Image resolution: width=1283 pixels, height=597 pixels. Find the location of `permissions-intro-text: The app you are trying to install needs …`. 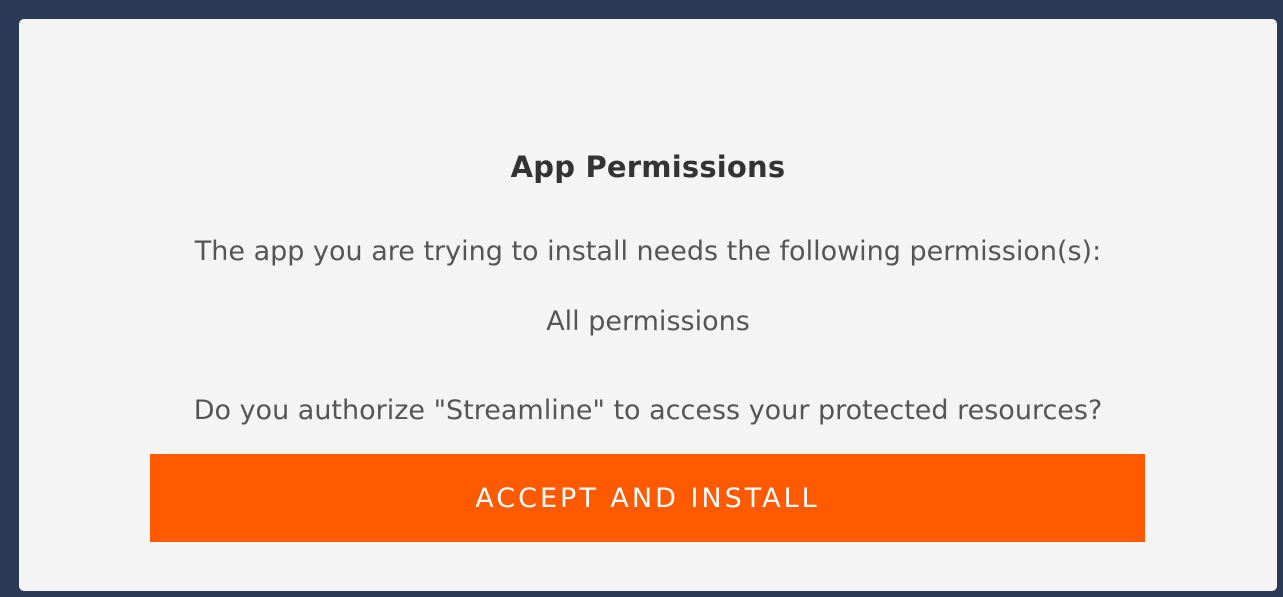

permissions-intro-text: The app you are trying to install needs … is located at coordinates (648, 251).